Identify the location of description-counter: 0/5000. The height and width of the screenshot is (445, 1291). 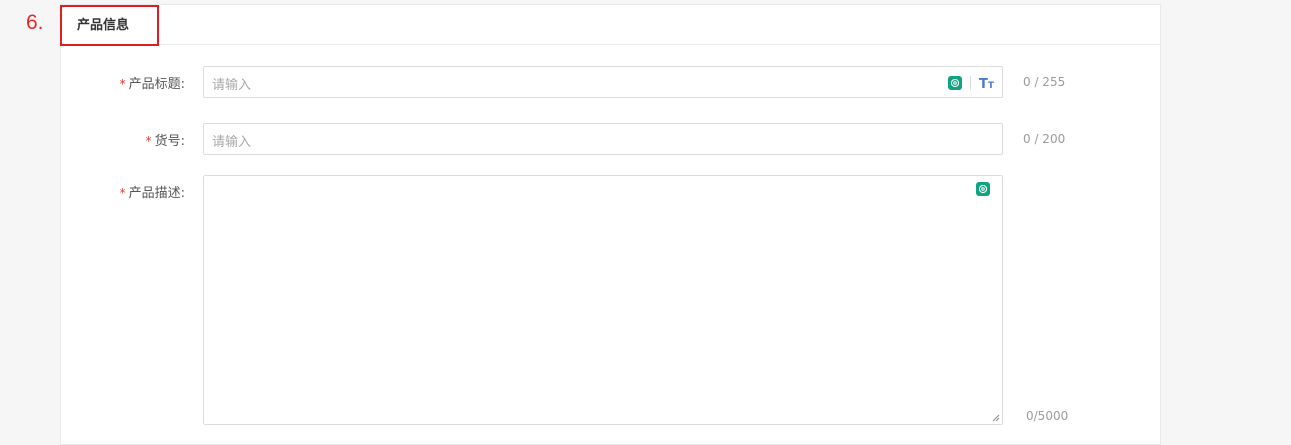
(1047, 416).